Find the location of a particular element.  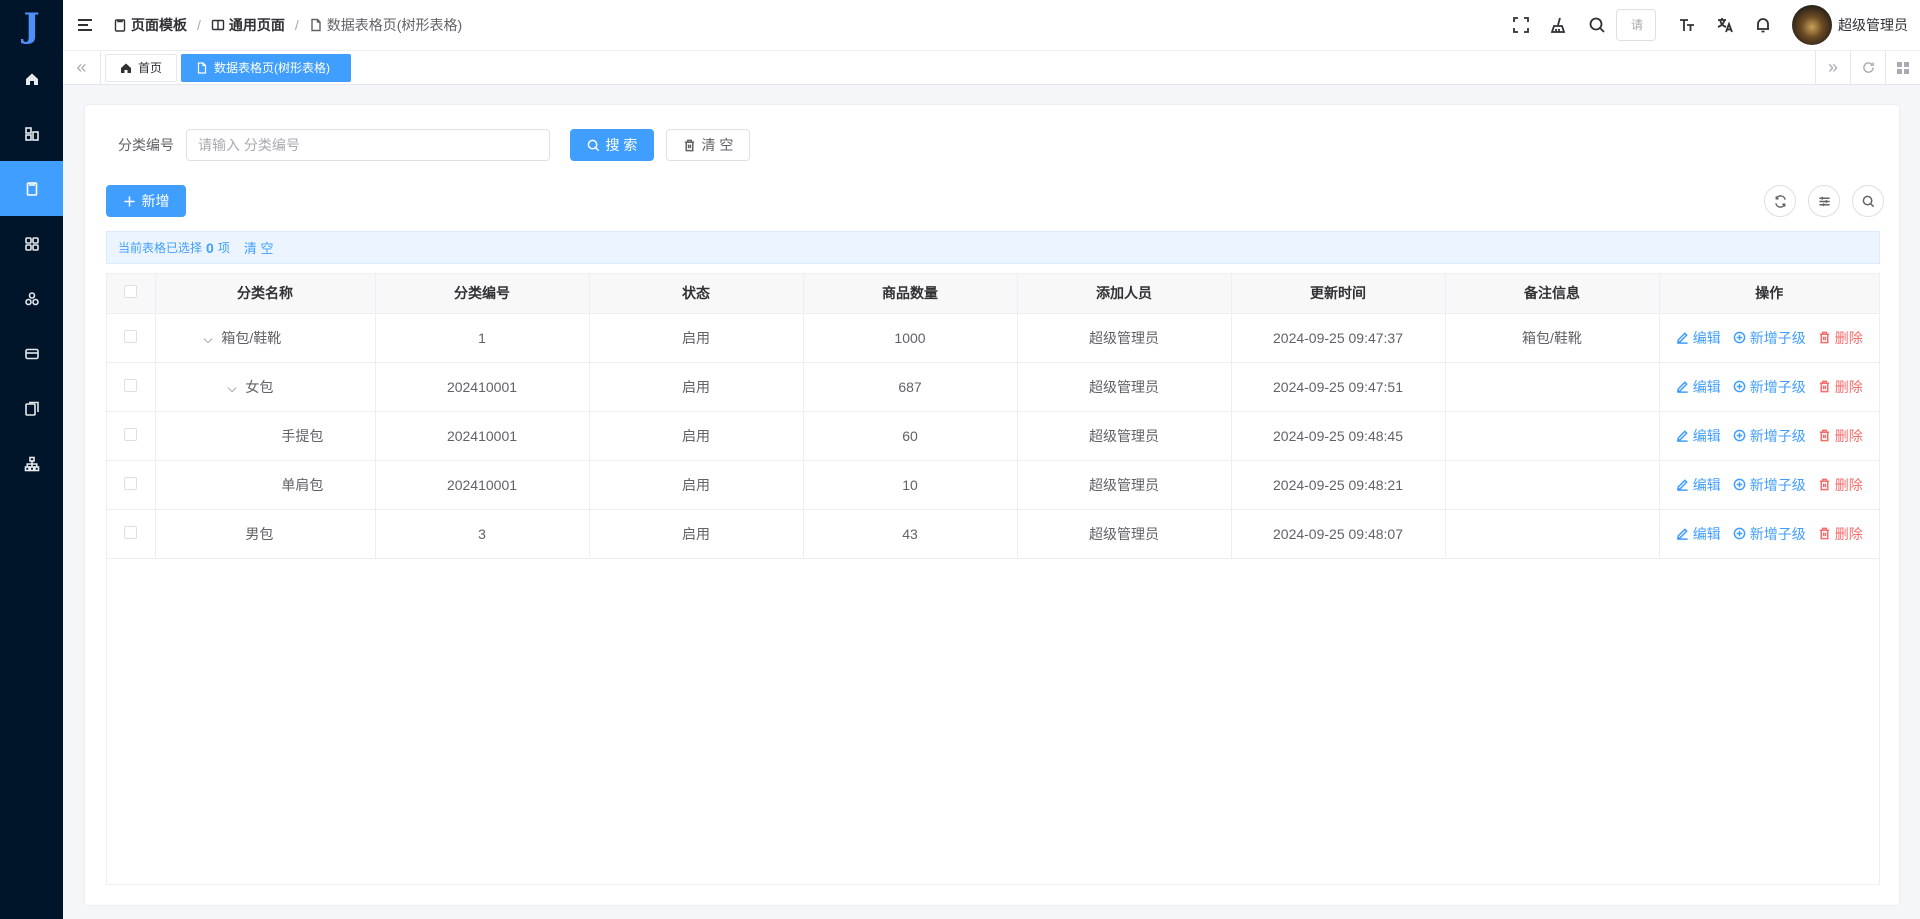

column-settings-button is located at coordinates (1824, 201).